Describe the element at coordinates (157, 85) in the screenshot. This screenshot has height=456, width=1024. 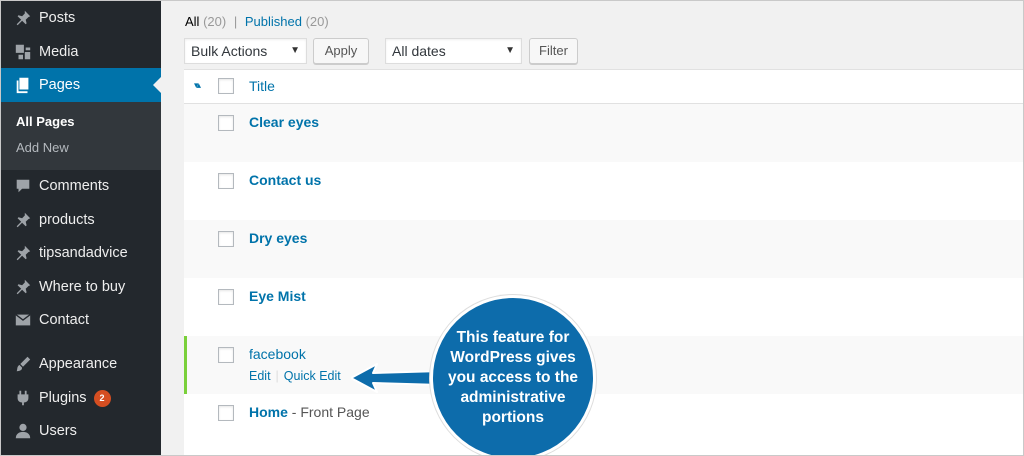
I see `active-indicator` at that location.